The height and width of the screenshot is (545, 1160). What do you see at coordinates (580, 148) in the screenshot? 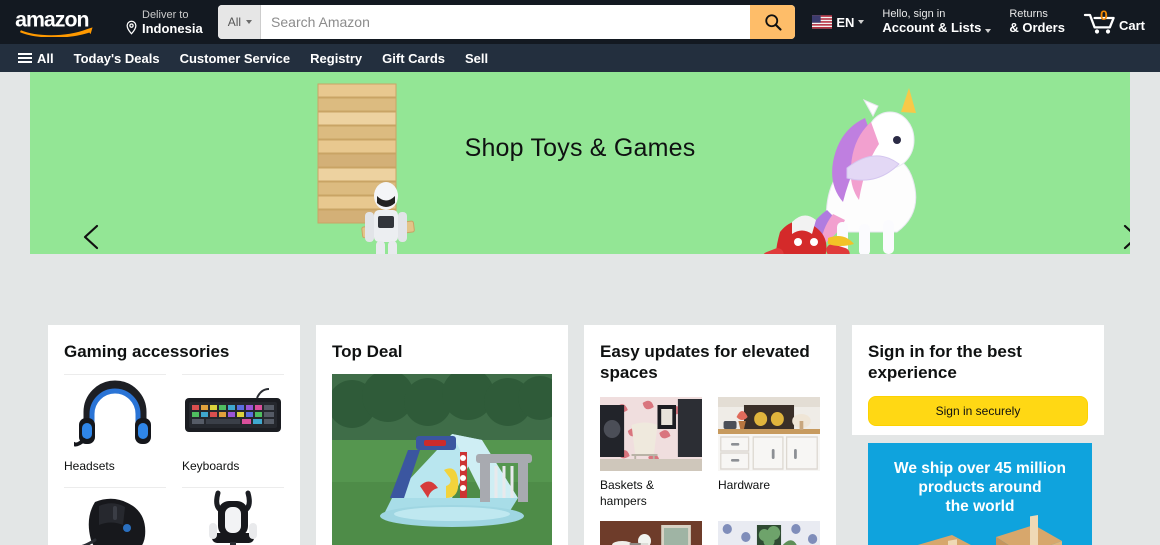
I see `hero-title: Shop Toys & Games` at bounding box center [580, 148].